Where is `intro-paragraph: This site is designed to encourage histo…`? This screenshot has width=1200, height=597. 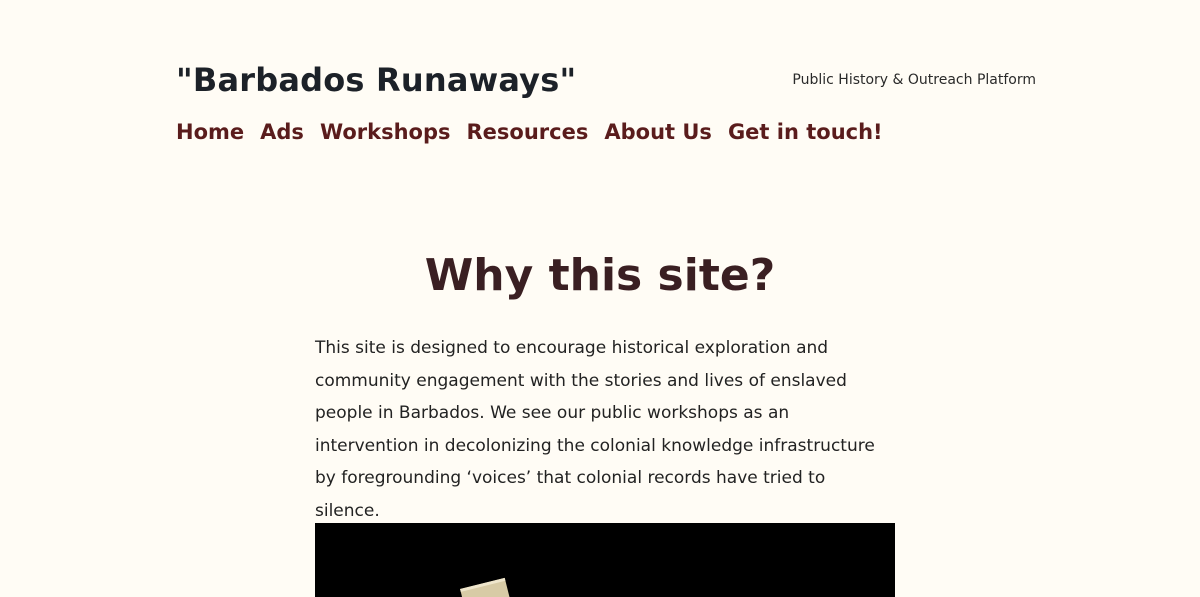
intro-paragraph: This site is designed to encourage histo… is located at coordinates (595, 429).